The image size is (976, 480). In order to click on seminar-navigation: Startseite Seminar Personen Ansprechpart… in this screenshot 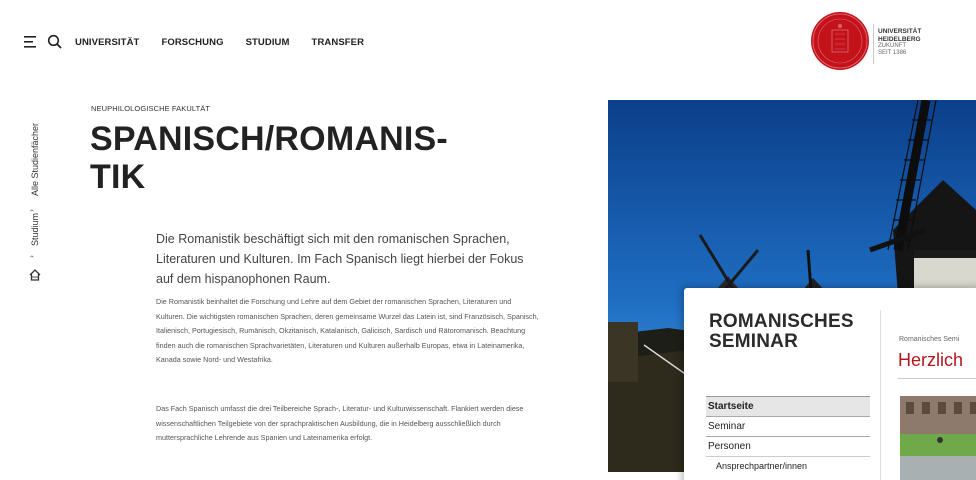, I will do `click(788, 435)`.